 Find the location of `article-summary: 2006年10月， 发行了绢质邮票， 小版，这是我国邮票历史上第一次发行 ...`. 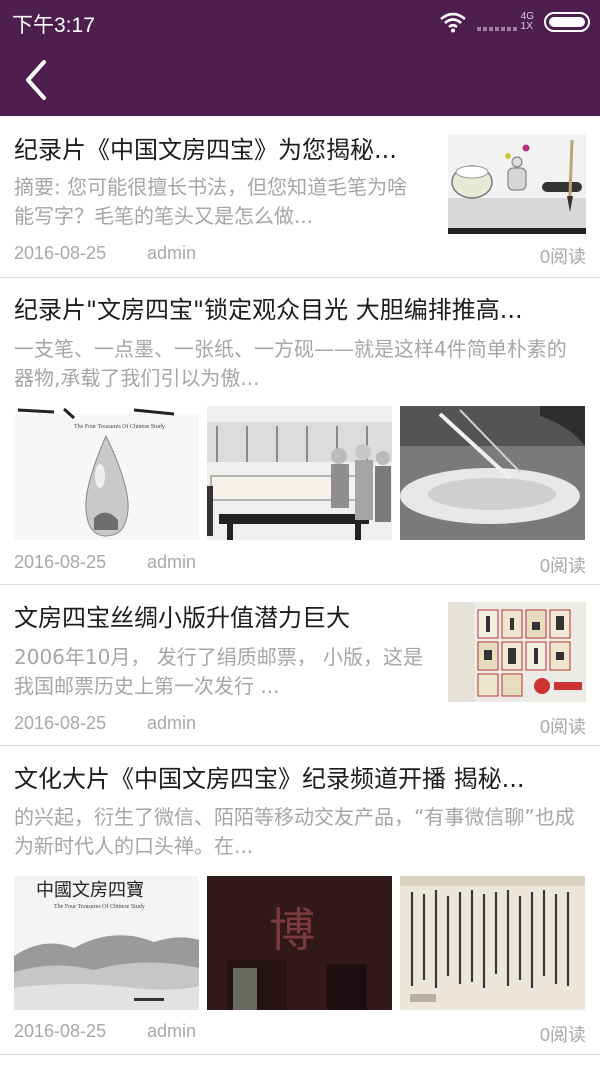

article-summary: 2006年10月， 发行了绢质邮票， 小版，这是我国邮票历史上第一次发行 ... is located at coordinates (219, 671).